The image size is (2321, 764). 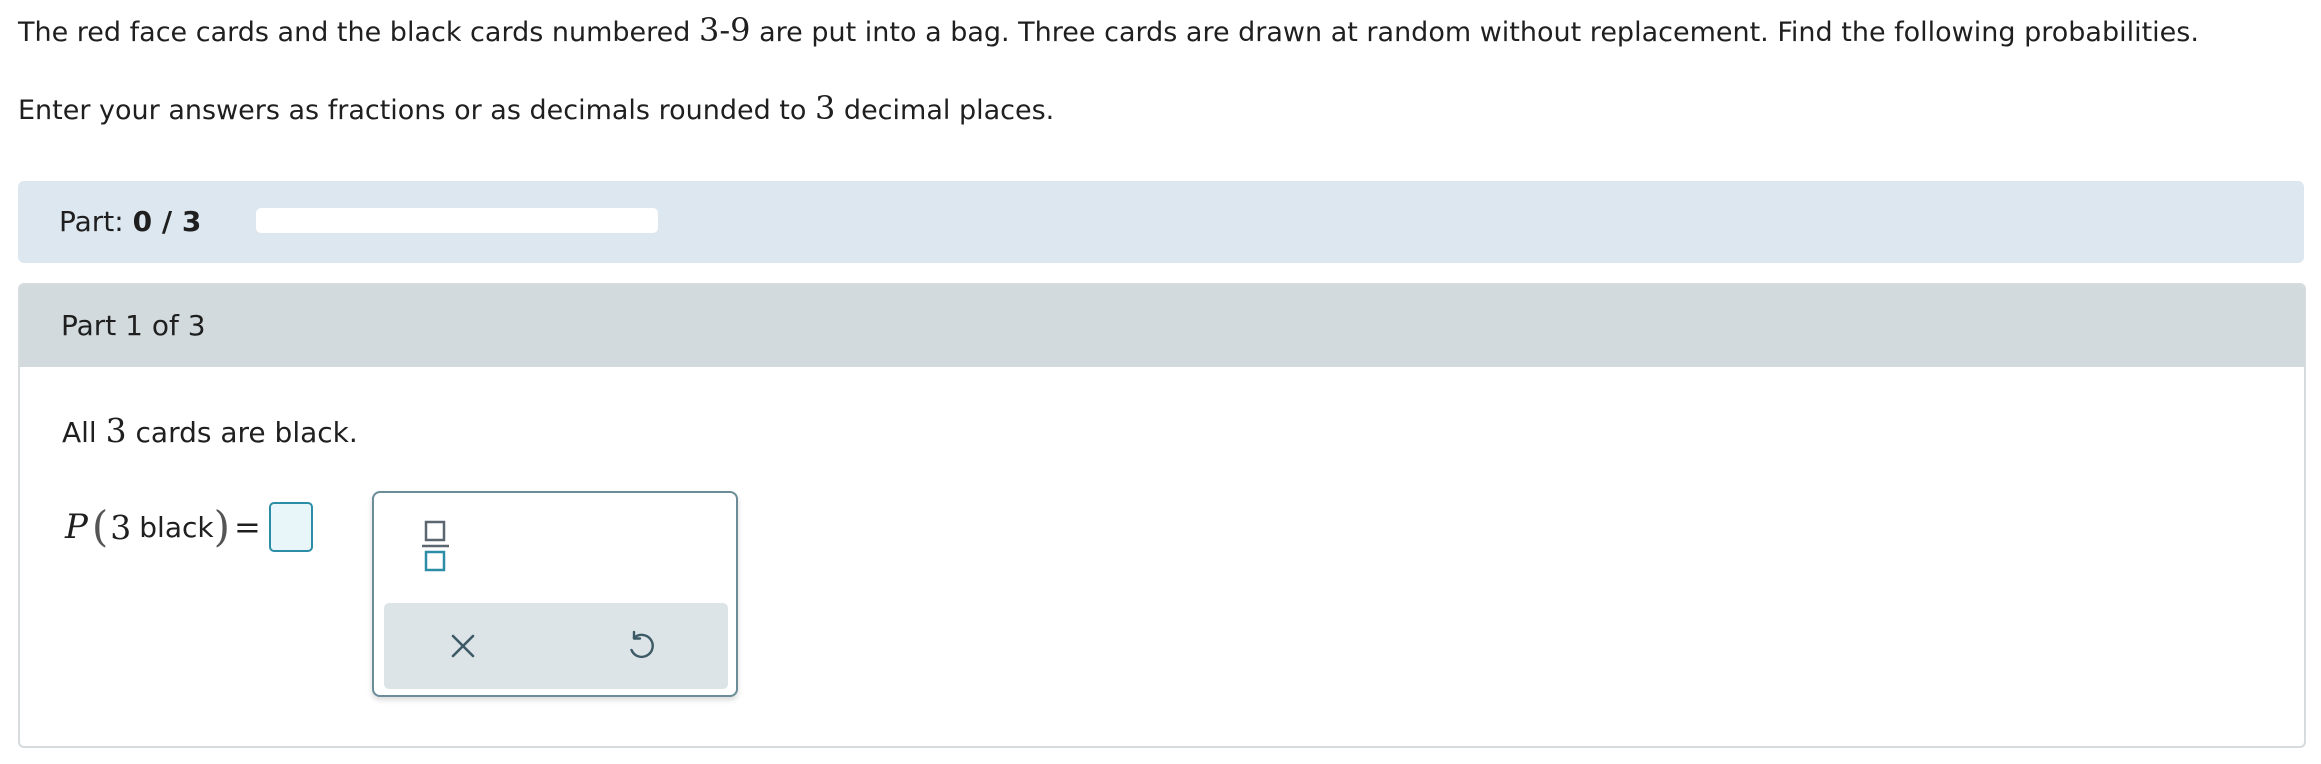 I want to click on equals-sign: =, so click(x=247, y=527).